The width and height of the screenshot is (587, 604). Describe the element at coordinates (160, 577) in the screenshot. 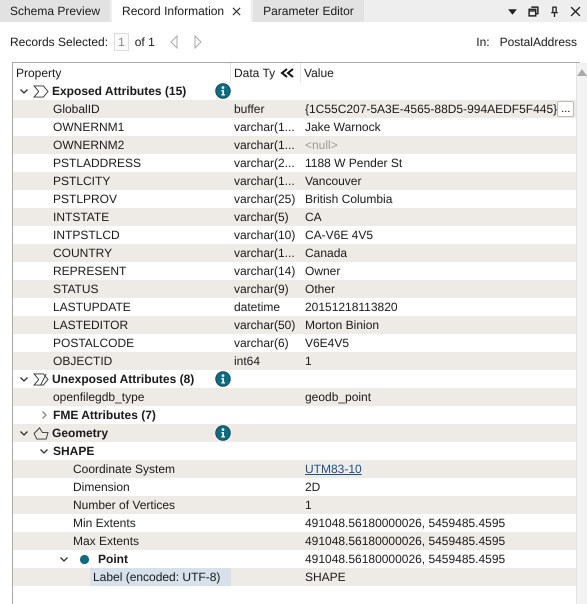

I see `property-name: Label (encoded: UTF-8)` at that location.